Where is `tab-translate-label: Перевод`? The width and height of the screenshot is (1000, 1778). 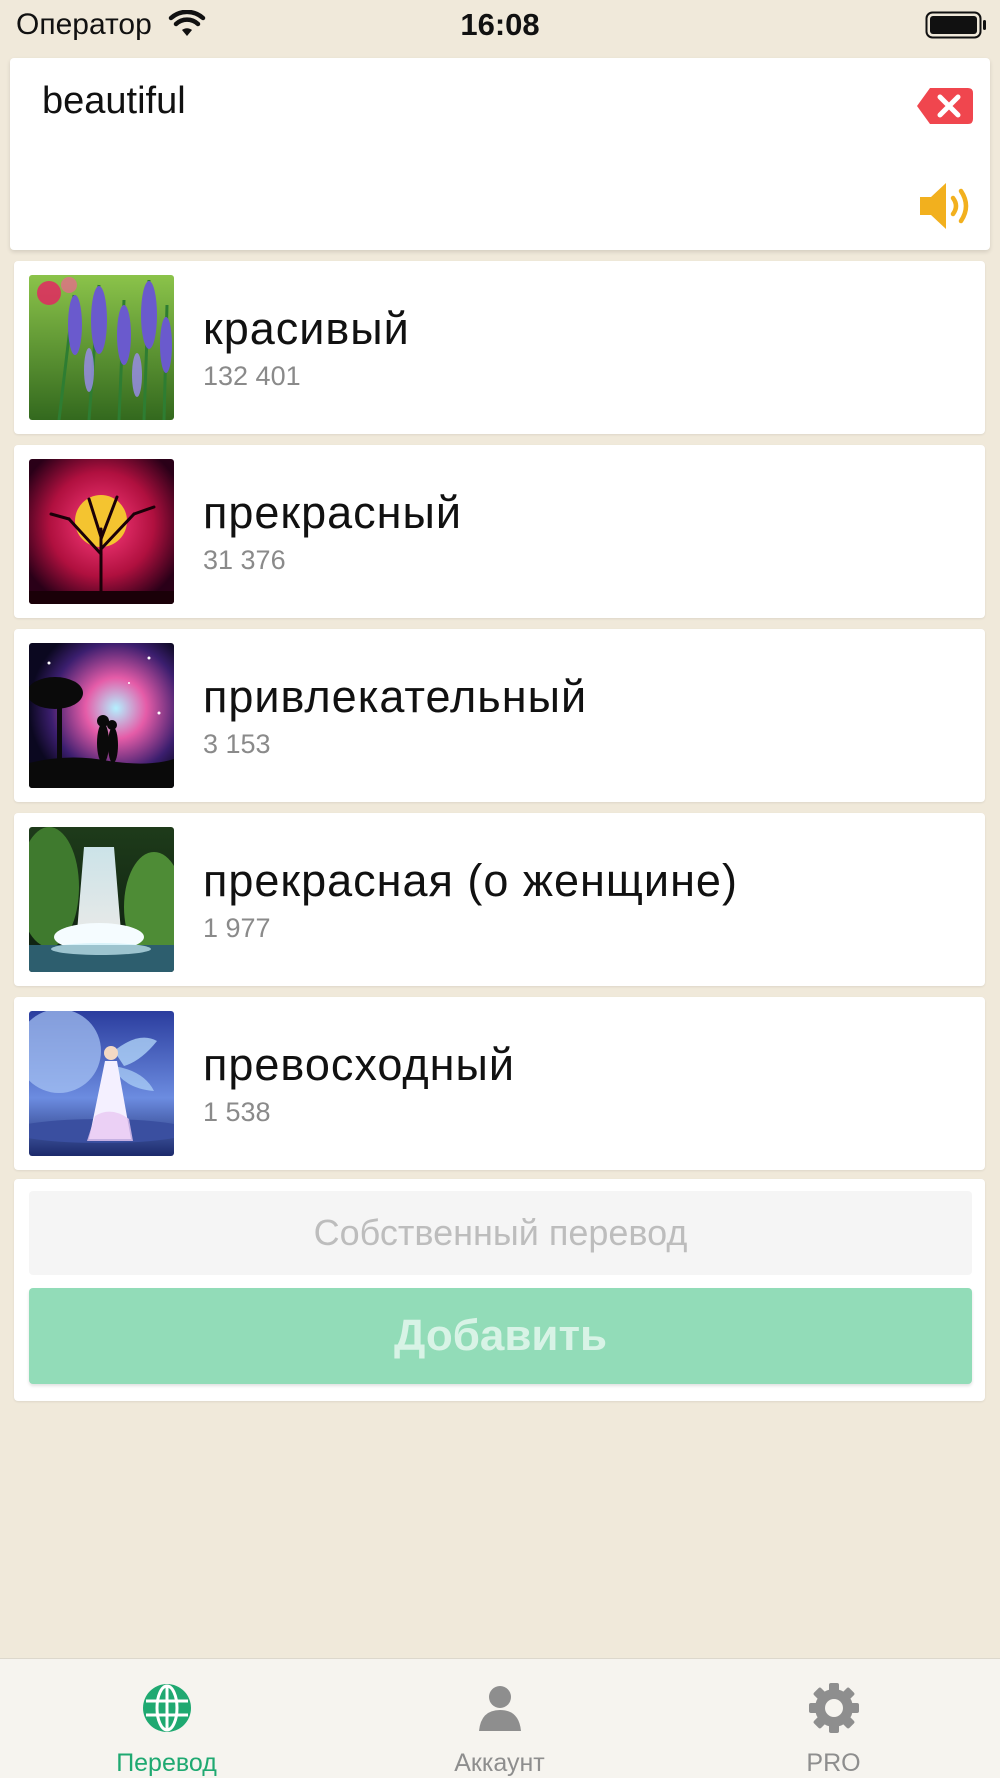
tab-translate-label: Перевод is located at coordinates (166, 1763).